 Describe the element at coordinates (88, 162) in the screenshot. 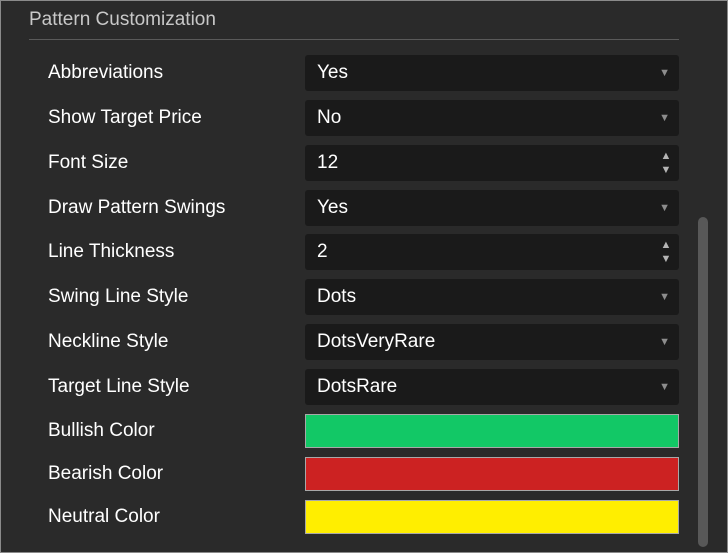

I see `setting-label: Font Size` at that location.